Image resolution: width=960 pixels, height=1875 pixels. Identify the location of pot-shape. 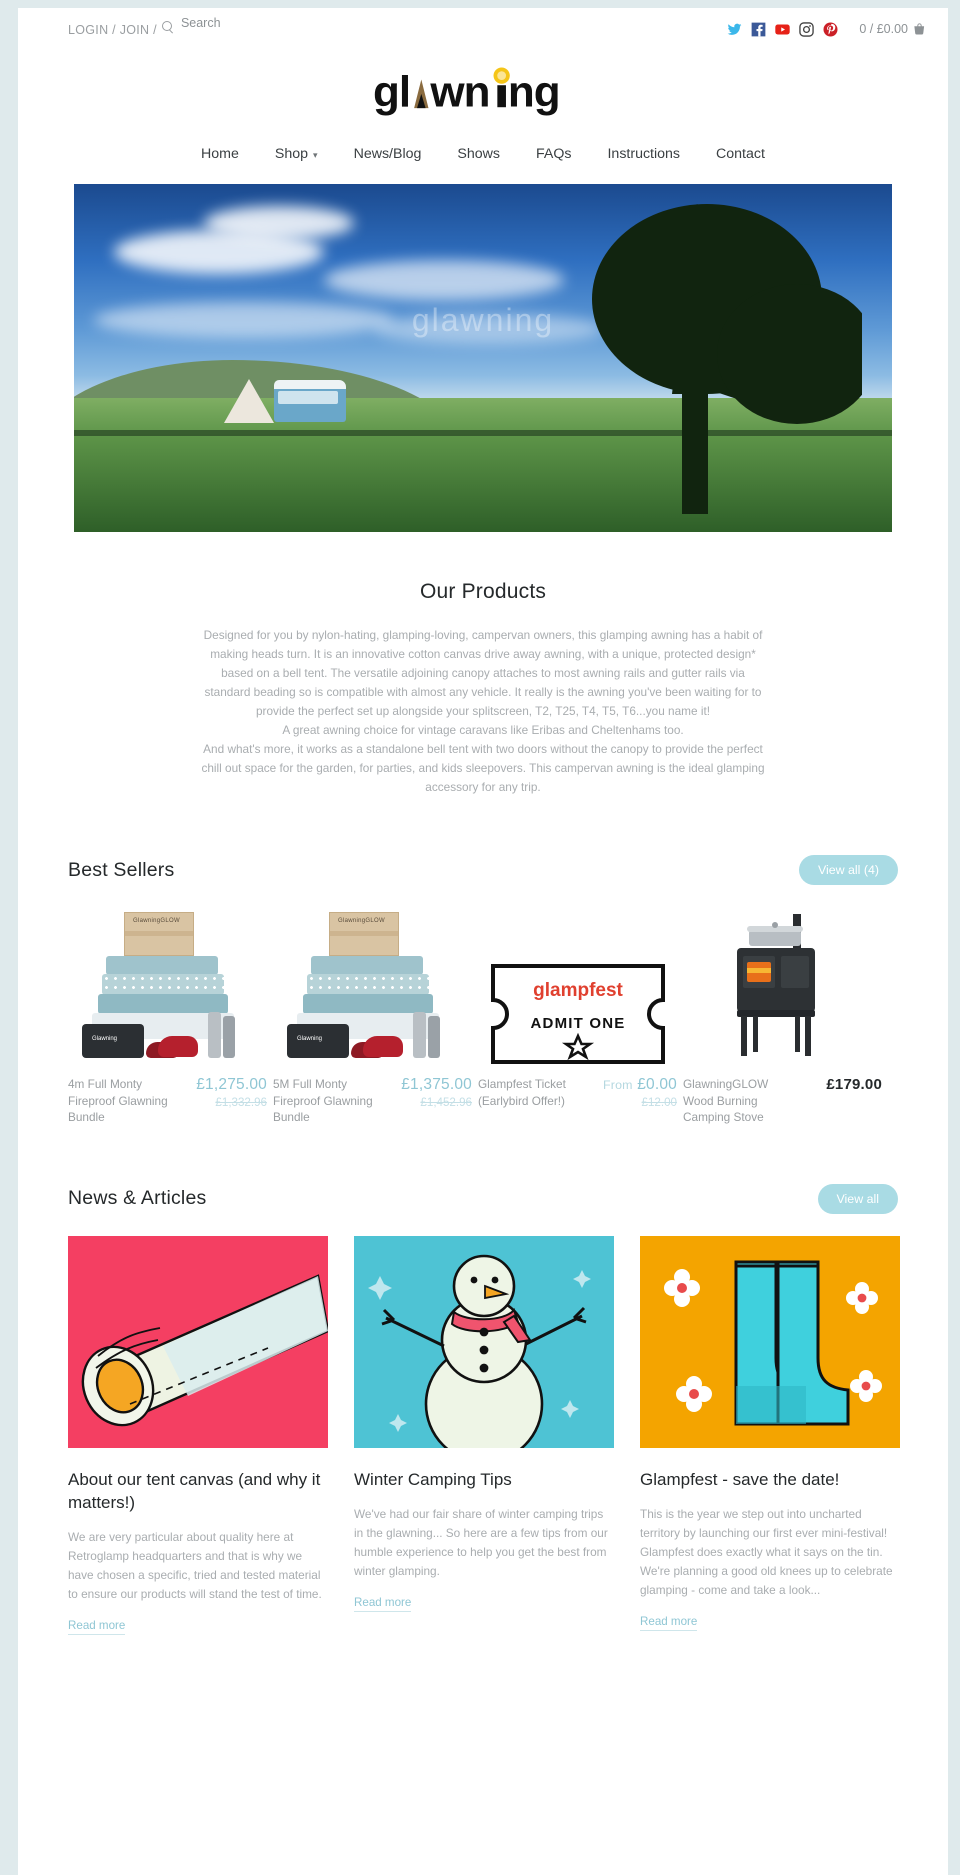
(774, 938).